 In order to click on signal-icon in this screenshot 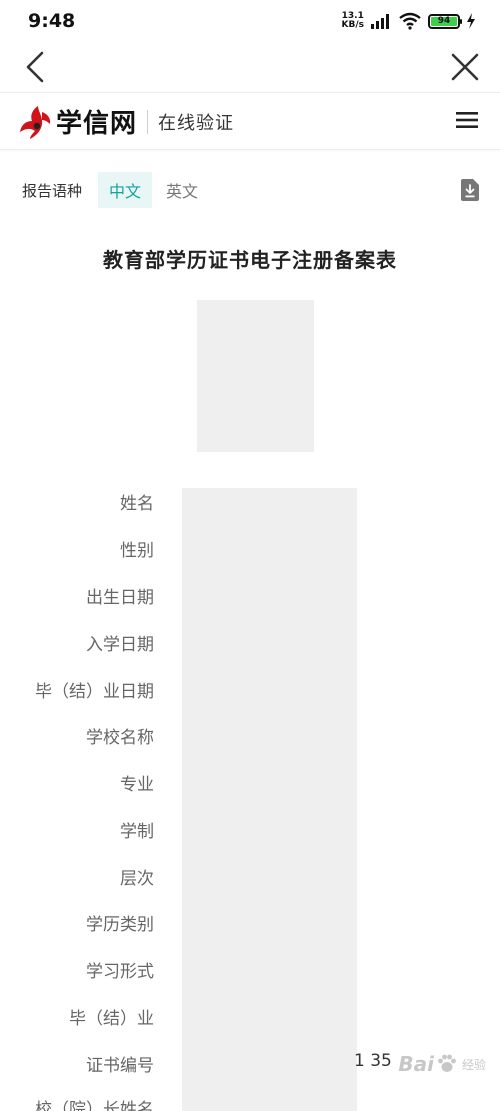, I will do `click(380, 21)`.